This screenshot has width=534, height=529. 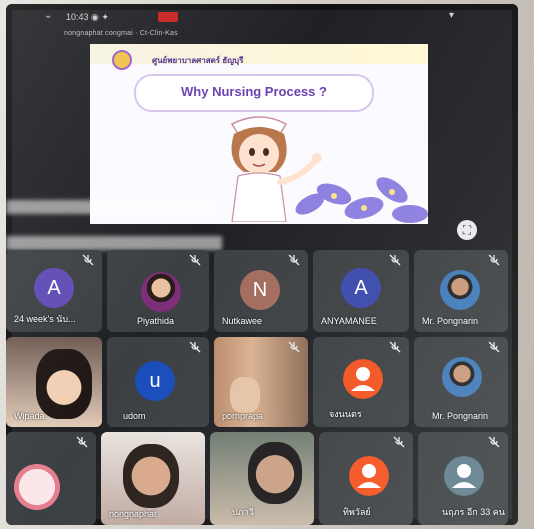 I want to click on participant-name: นฤภร อีก 33 คน, so click(x=473, y=512).